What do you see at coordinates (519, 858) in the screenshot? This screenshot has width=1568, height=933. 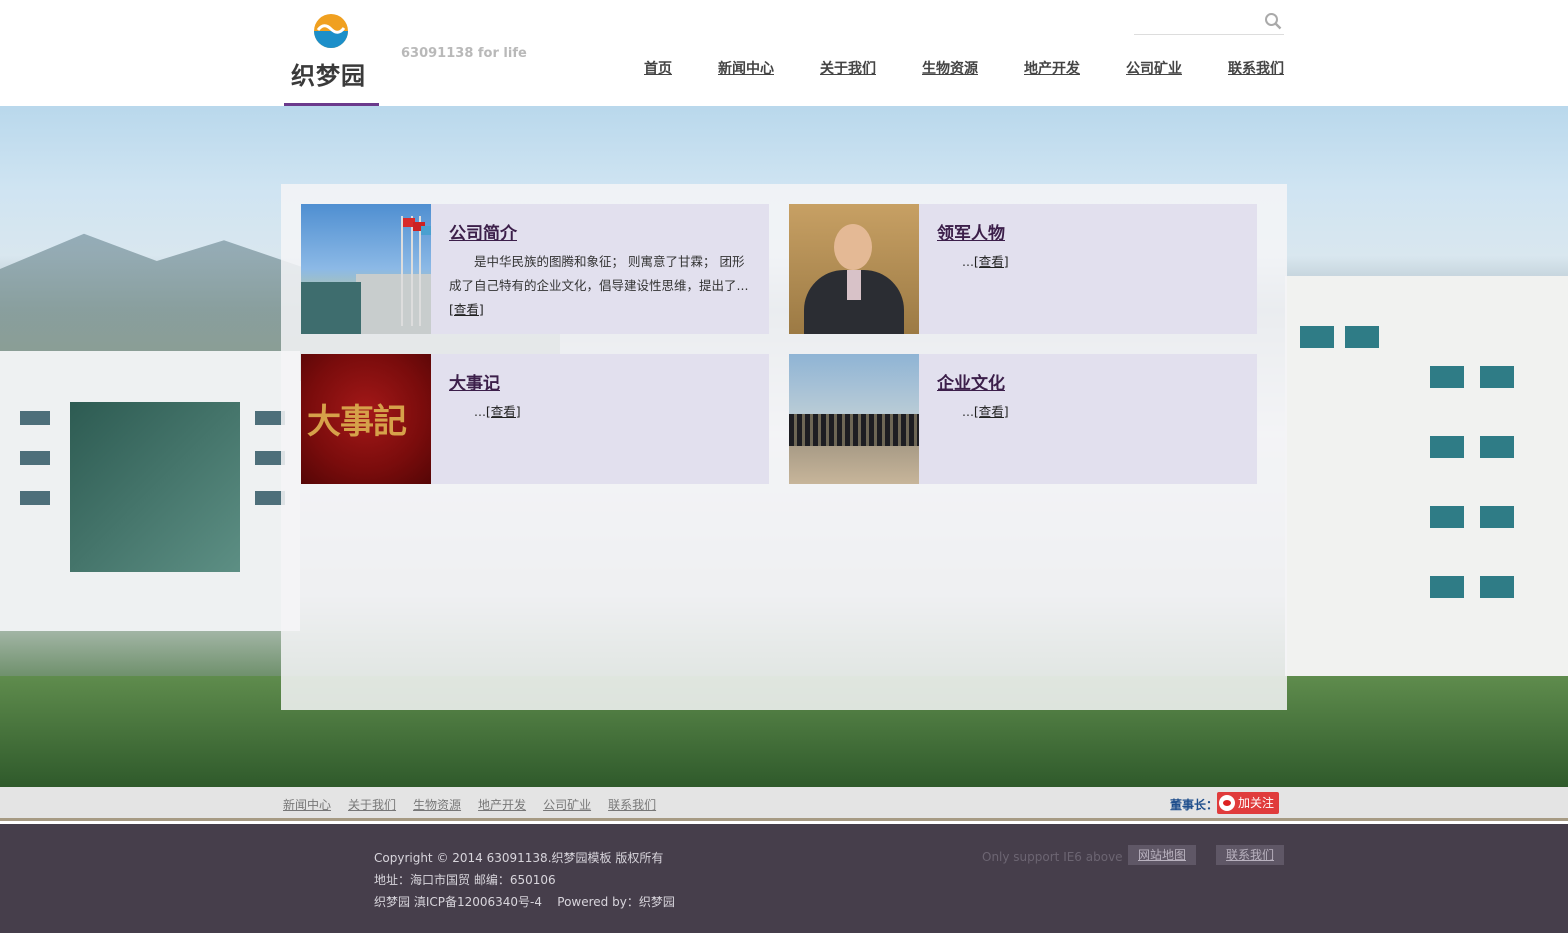 I see `copyright-line: Copyright © 2014 63091138.织梦园模板 版权所有` at bounding box center [519, 858].